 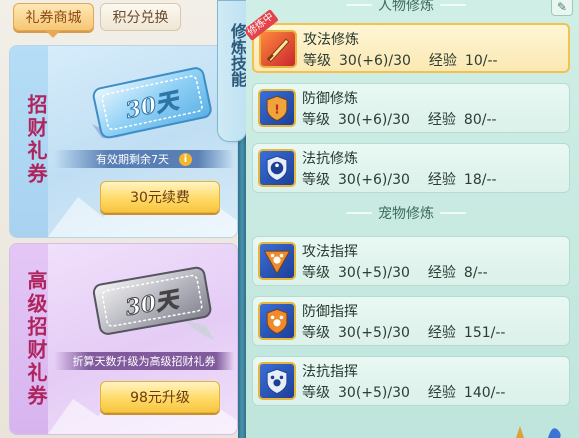 I want to click on skill-stats: 等级 30(+5)/30 经验 140/--, so click(x=403, y=392).